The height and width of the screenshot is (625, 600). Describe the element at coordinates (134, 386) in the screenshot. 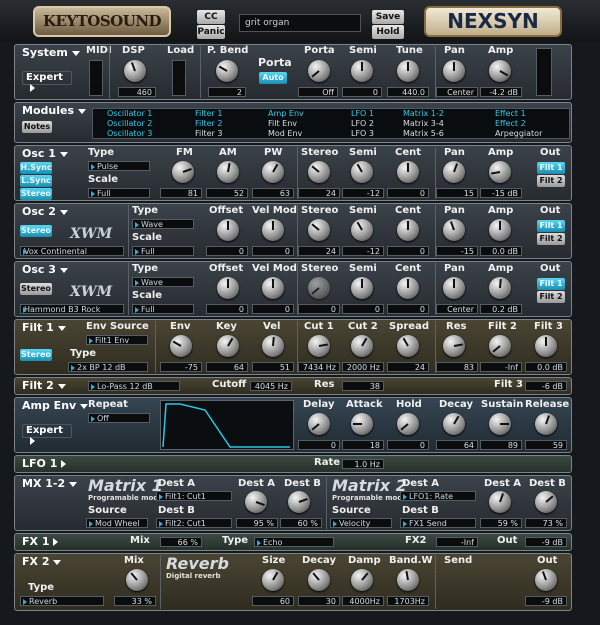

I see `filt2-type-select: Lo-Pass 12 dB` at that location.